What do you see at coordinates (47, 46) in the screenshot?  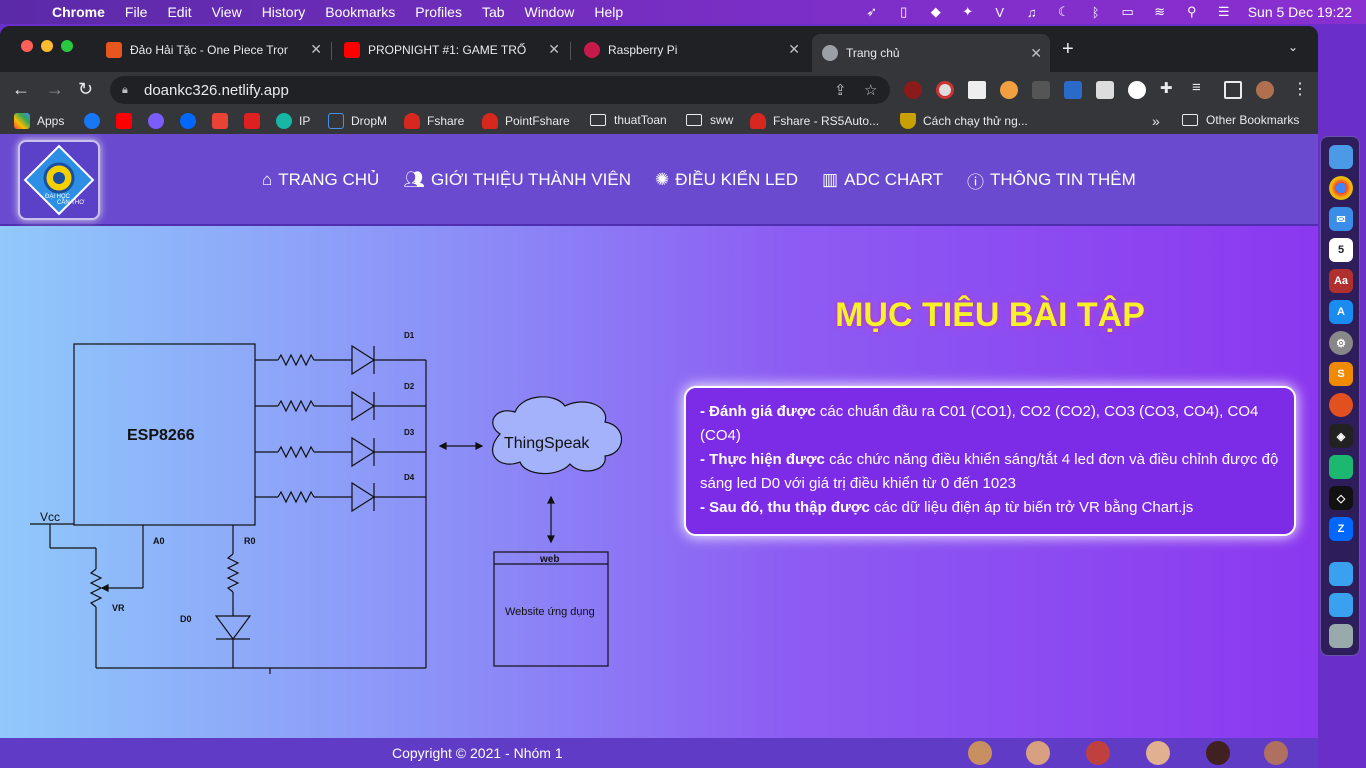 I see `minimize-window-button` at bounding box center [47, 46].